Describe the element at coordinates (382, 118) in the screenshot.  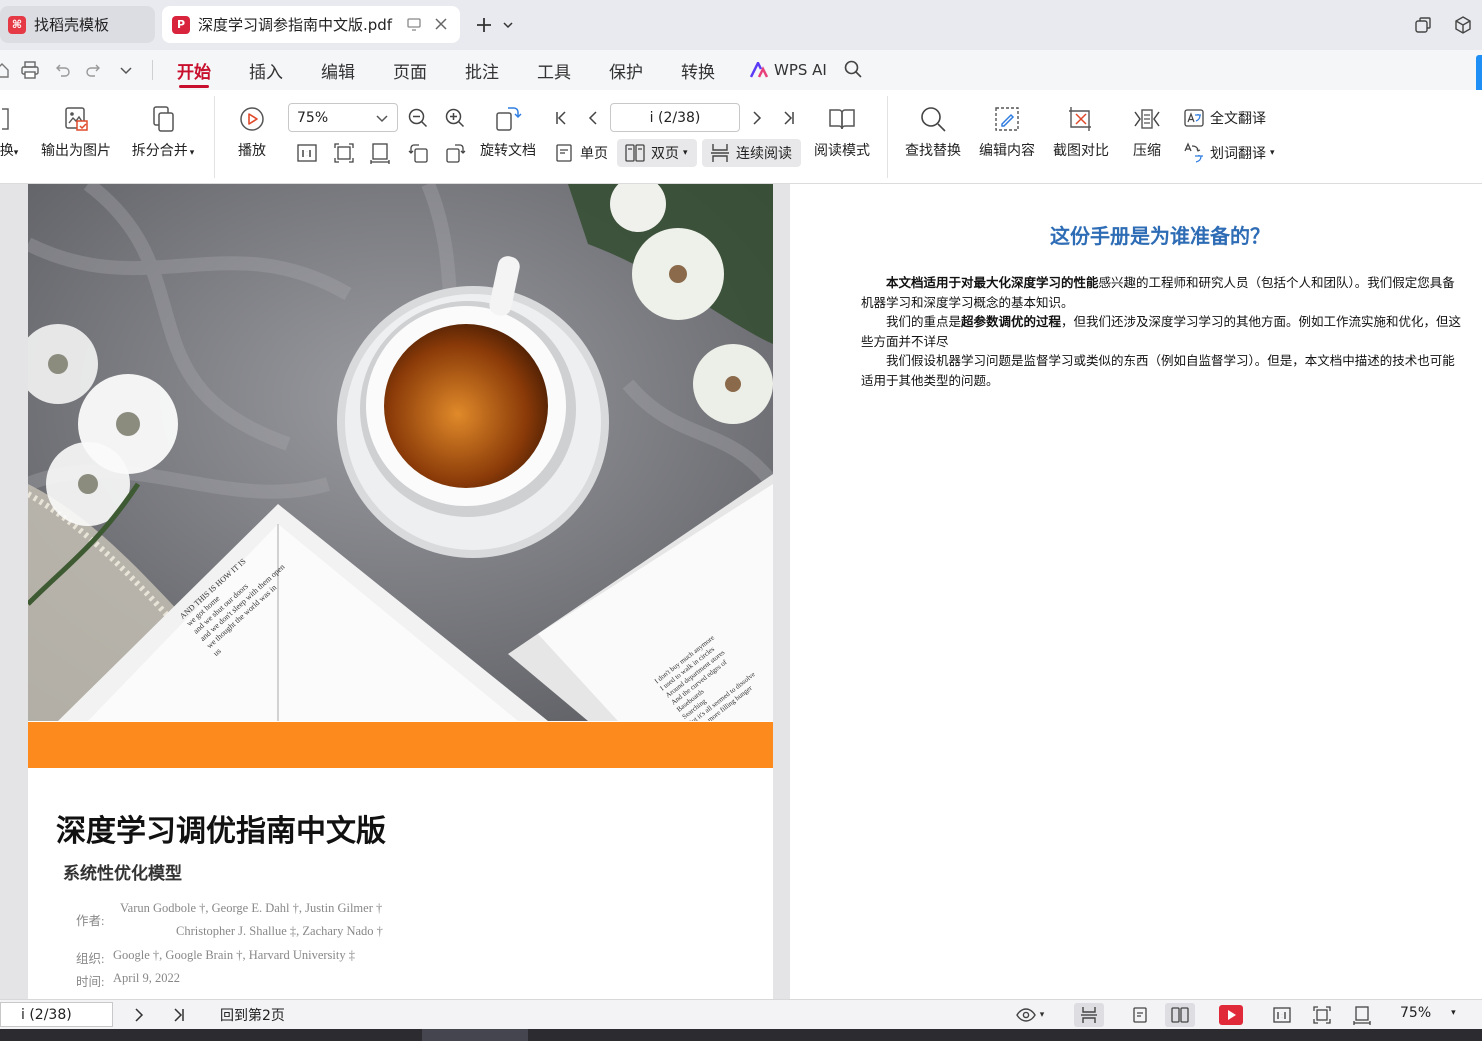
I see `chevron-down-icon` at that location.